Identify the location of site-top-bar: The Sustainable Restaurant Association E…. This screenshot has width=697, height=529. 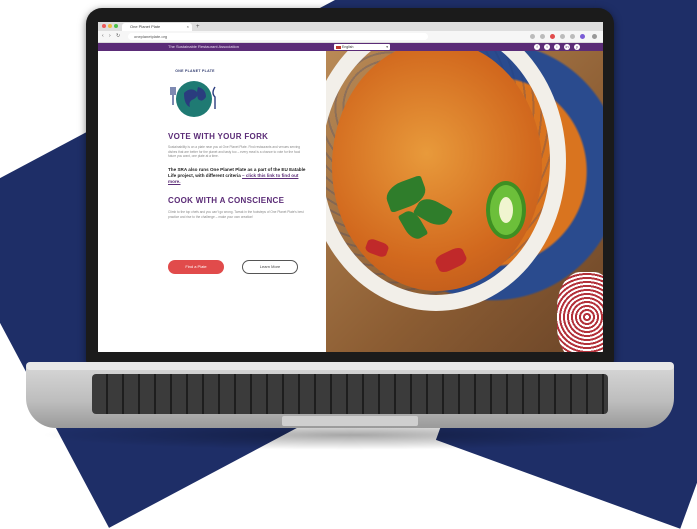
(350, 47).